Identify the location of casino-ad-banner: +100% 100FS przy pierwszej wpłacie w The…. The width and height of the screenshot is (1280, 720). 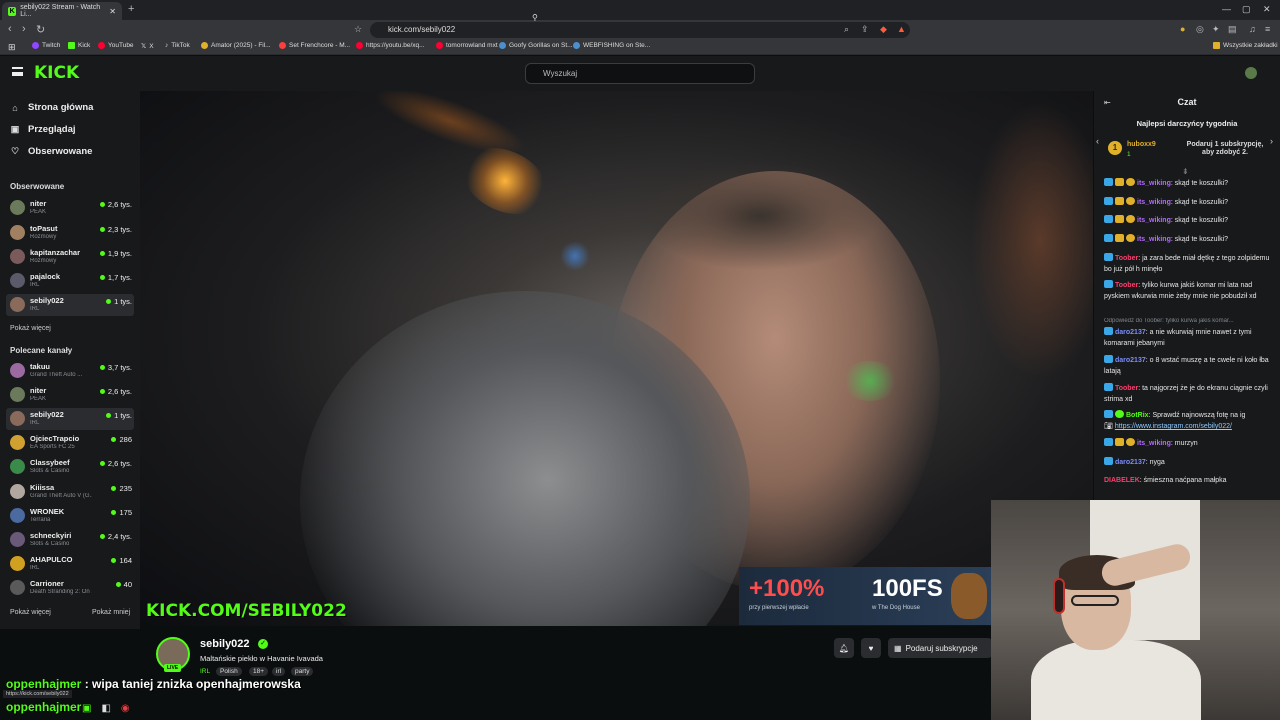
(865, 596).